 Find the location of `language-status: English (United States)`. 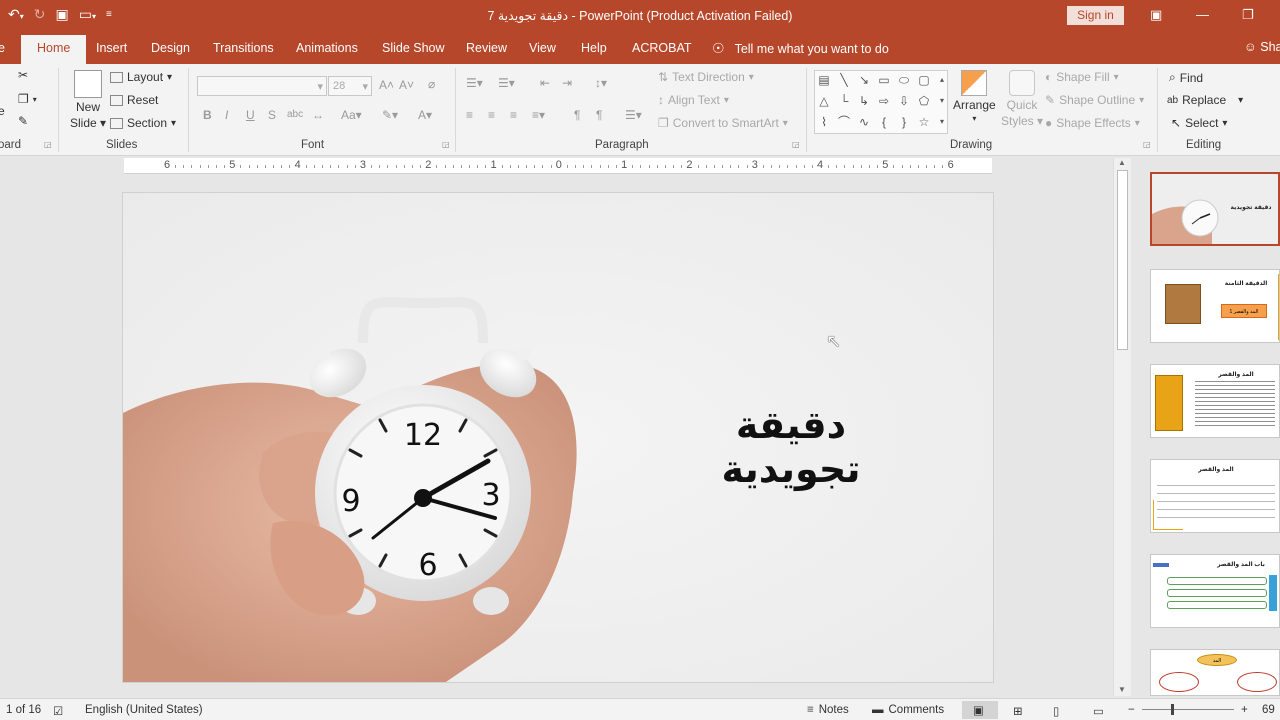

language-status: English (United States) is located at coordinates (144, 710).